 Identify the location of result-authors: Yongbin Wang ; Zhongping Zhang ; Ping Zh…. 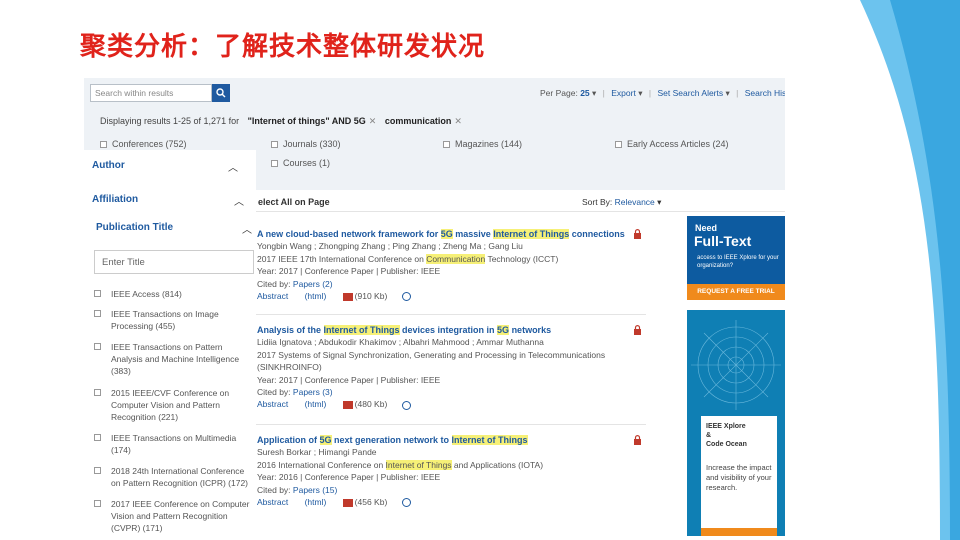
(452, 246).